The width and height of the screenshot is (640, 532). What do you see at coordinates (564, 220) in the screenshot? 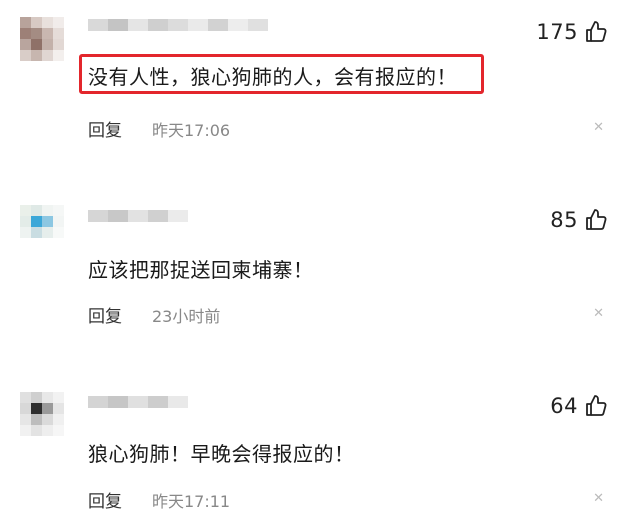
I see `like-count: 85` at bounding box center [564, 220].